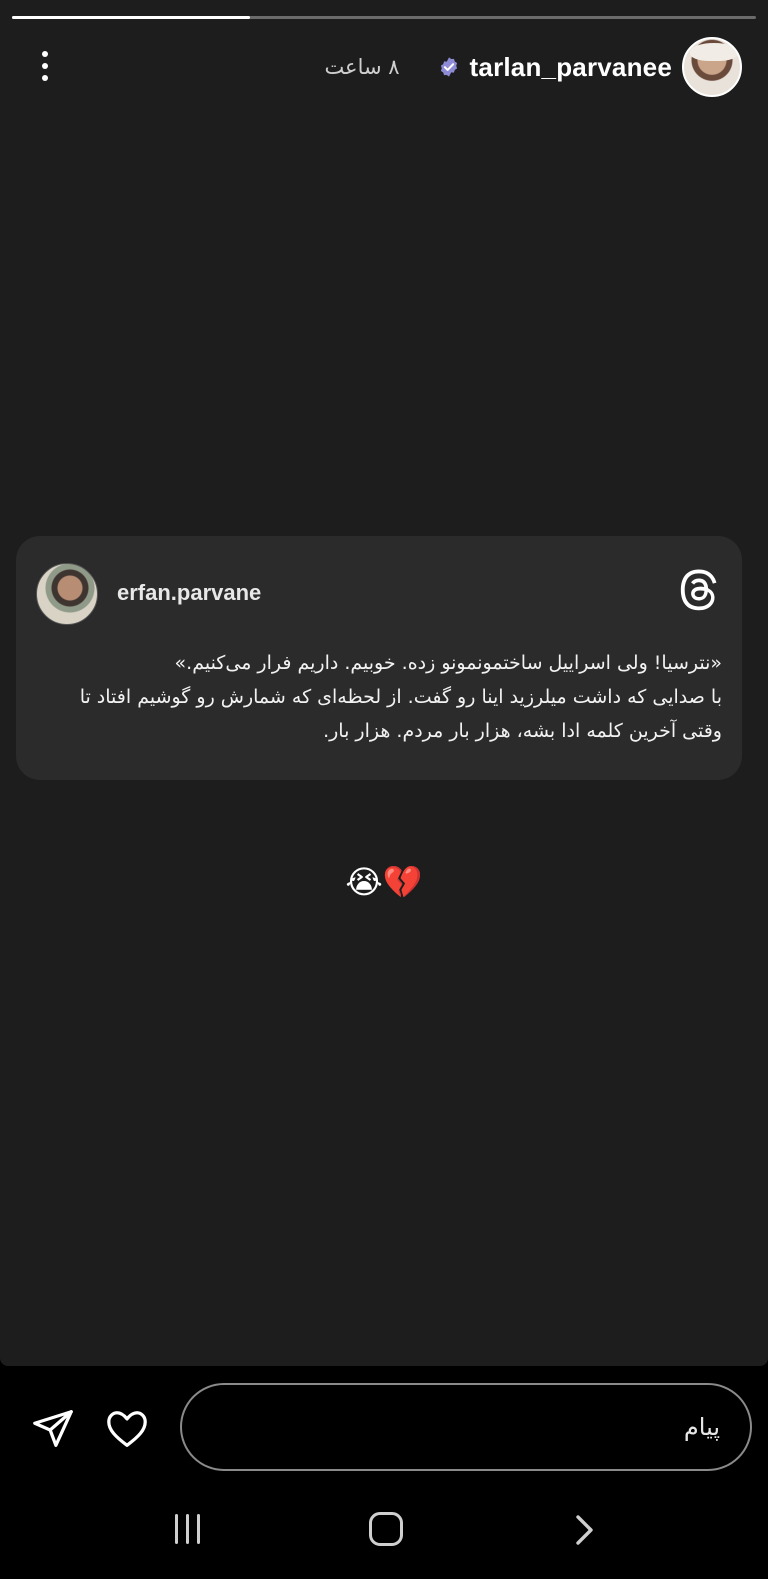 This screenshot has height=1579, width=768. Describe the element at coordinates (448, 67) in the screenshot. I see `verified-badge-icon` at that location.